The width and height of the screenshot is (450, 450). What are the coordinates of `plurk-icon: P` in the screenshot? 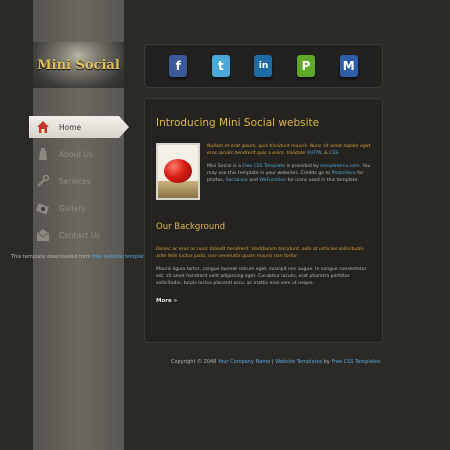 It's located at (306, 66).